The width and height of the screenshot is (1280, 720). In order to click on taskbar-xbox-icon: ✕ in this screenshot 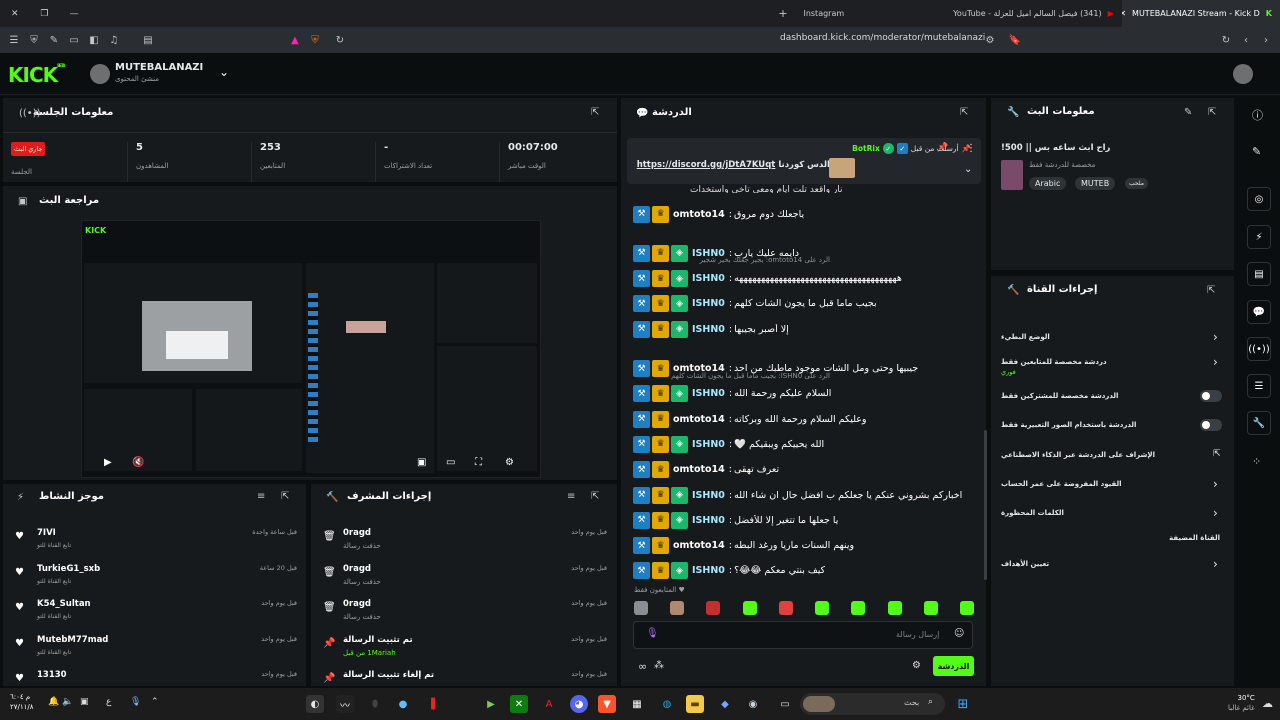, I will do `click(519, 704)`.